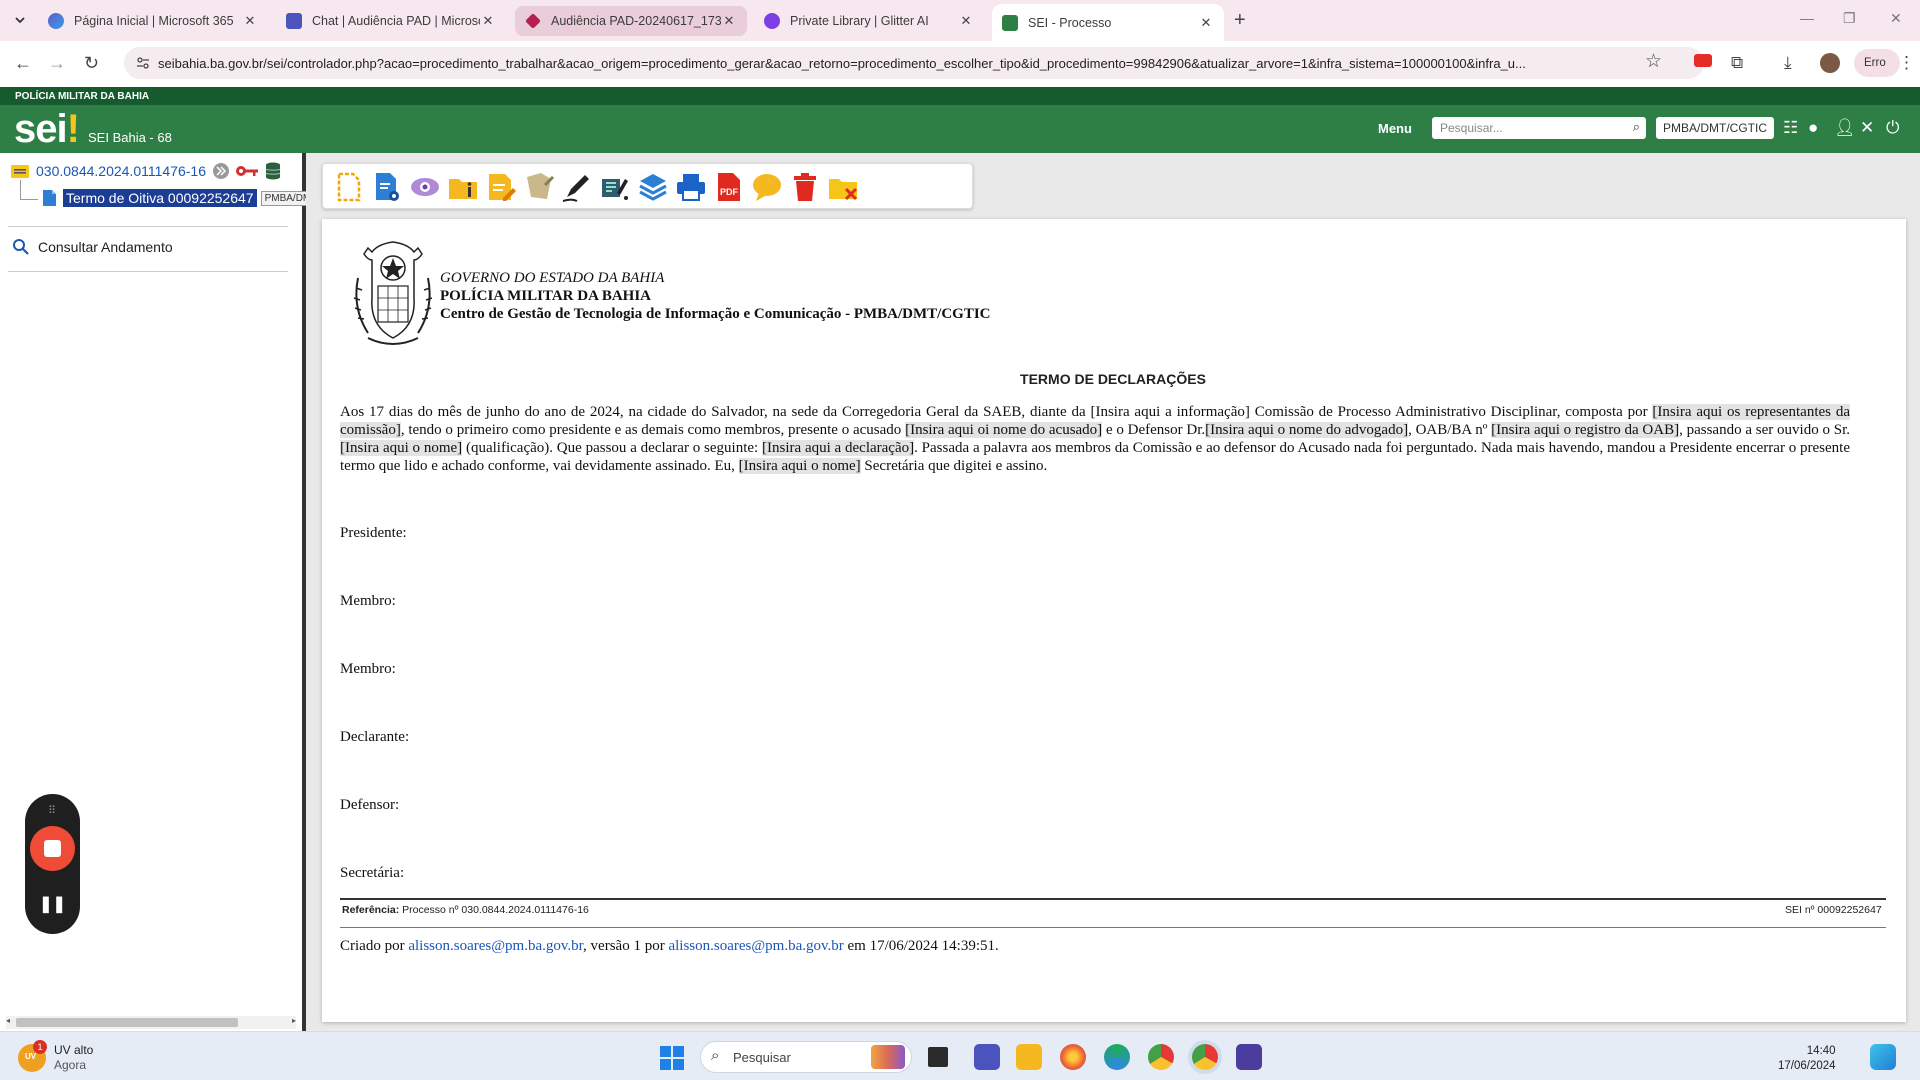  What do you see at coordinates (1867, 128) in the screenshot?
I see `tools-icon: ✕` at bounding box center [1867, 128].